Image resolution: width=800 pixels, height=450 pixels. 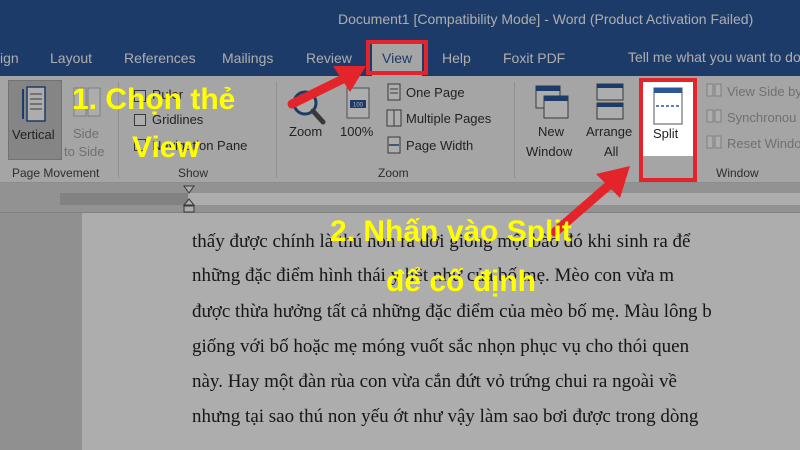 I want to click on step2-annotation-line1: 2. Nhấn vào Split, so click(x=451, y=231).